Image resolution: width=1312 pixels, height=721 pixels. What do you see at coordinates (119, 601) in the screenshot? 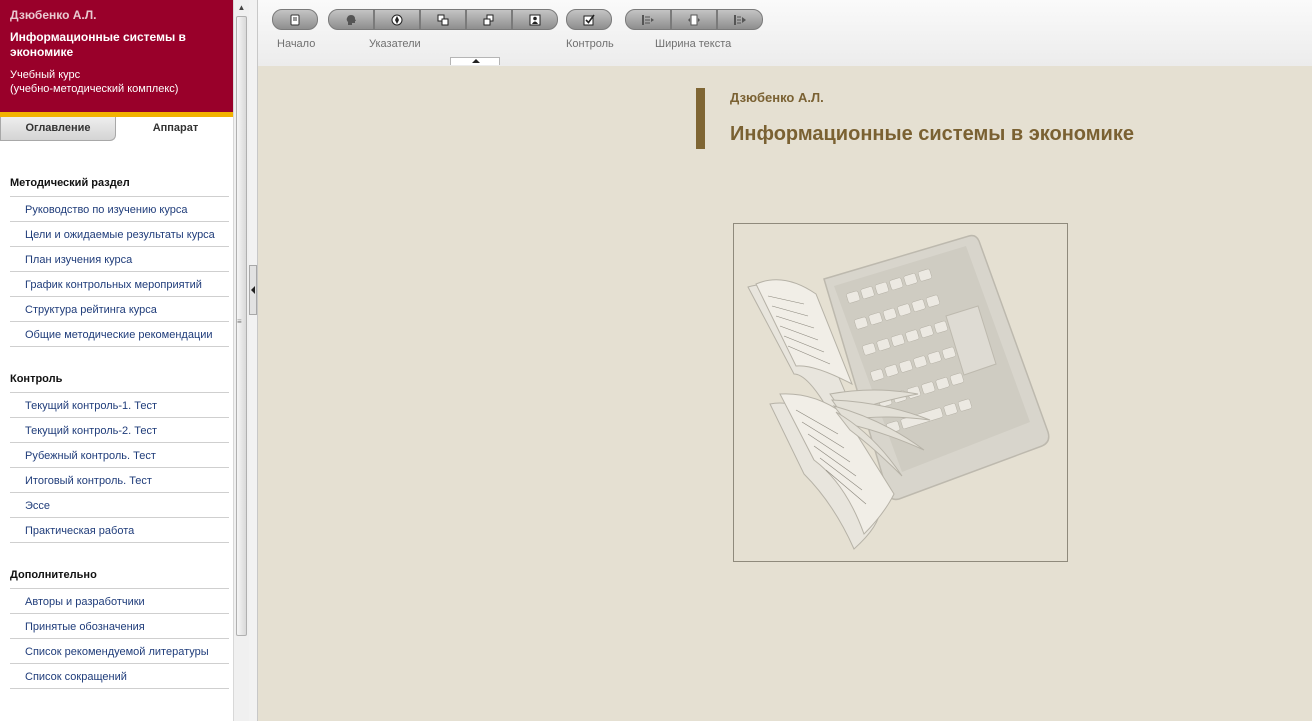
I see `nav-item: Авторы и разработчики` at bounding box center [119, 601].